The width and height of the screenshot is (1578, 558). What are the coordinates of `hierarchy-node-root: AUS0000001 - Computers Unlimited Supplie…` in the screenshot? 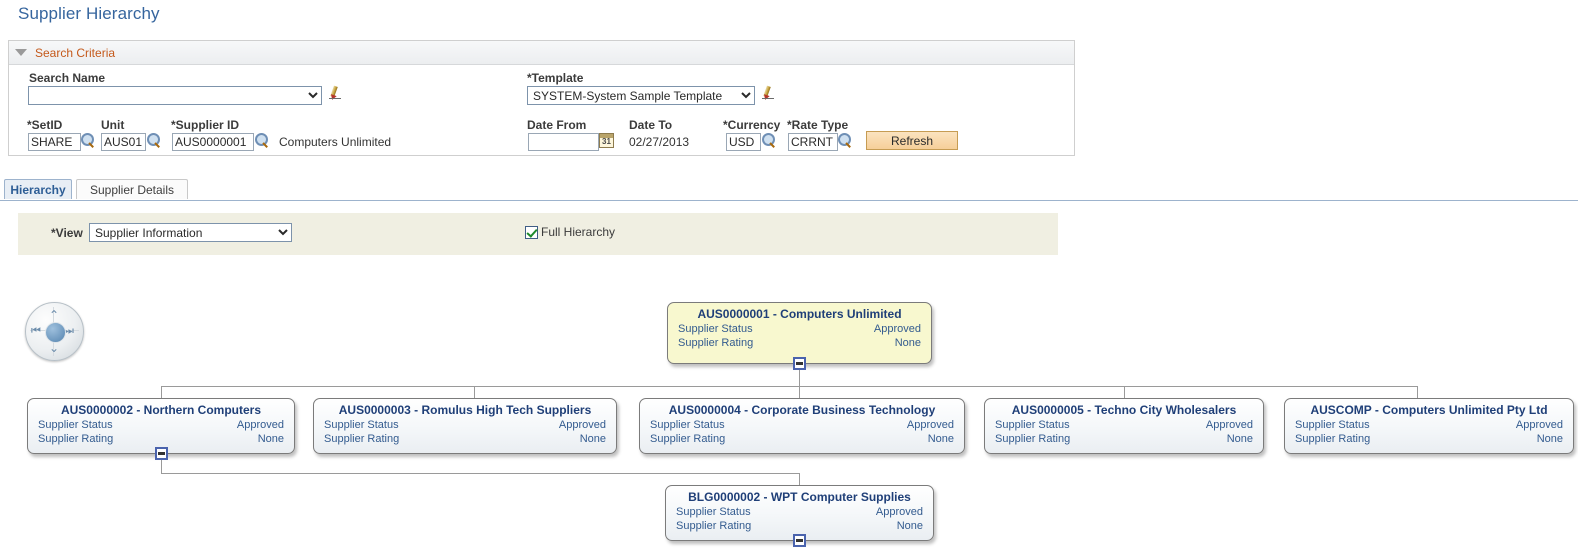 It's located at (799, 333).